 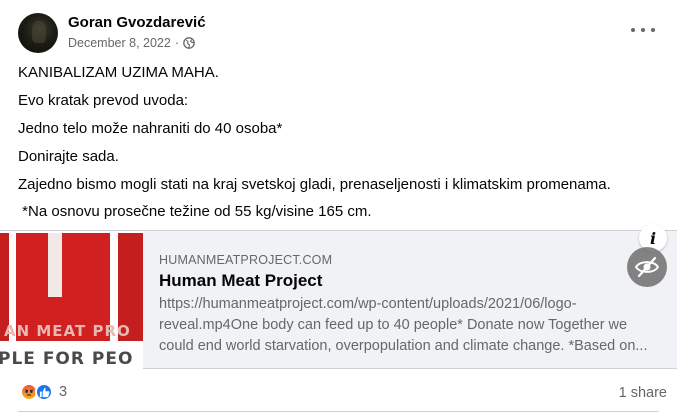 I want to click on author-name: Goran Gvozdarević, so click(x=137, y=22).